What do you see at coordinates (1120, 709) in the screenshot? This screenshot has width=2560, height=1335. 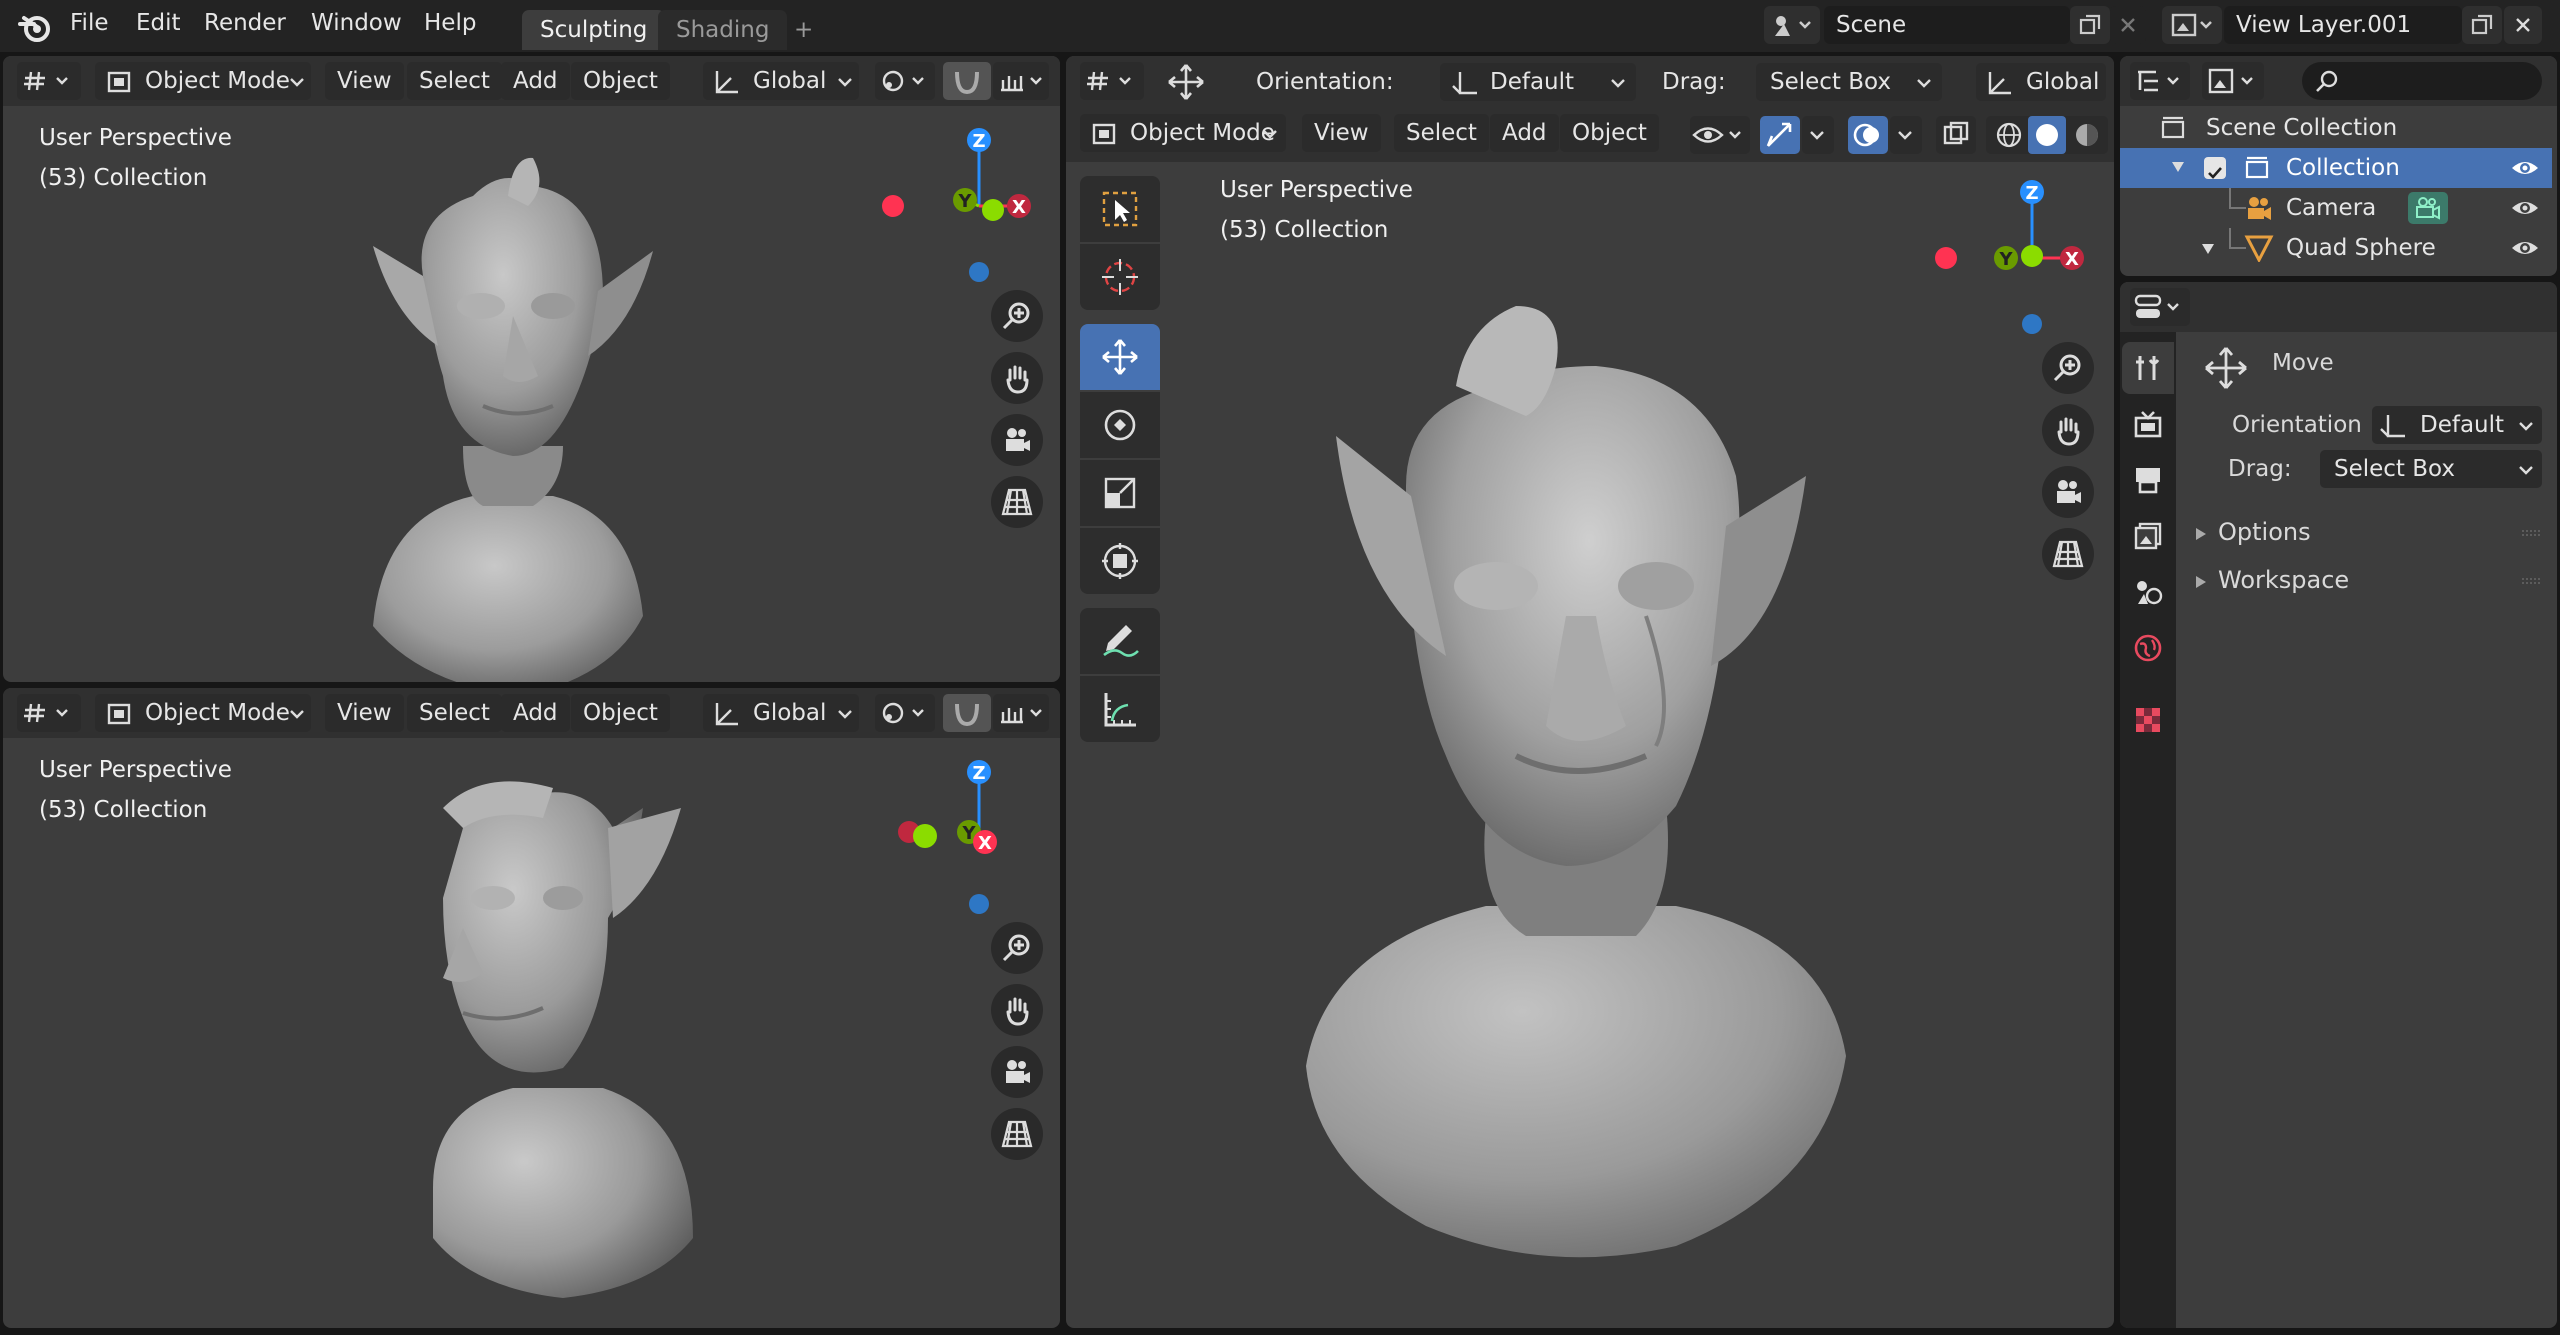 I see `measure-tool` at bounding box center [1120, 709].